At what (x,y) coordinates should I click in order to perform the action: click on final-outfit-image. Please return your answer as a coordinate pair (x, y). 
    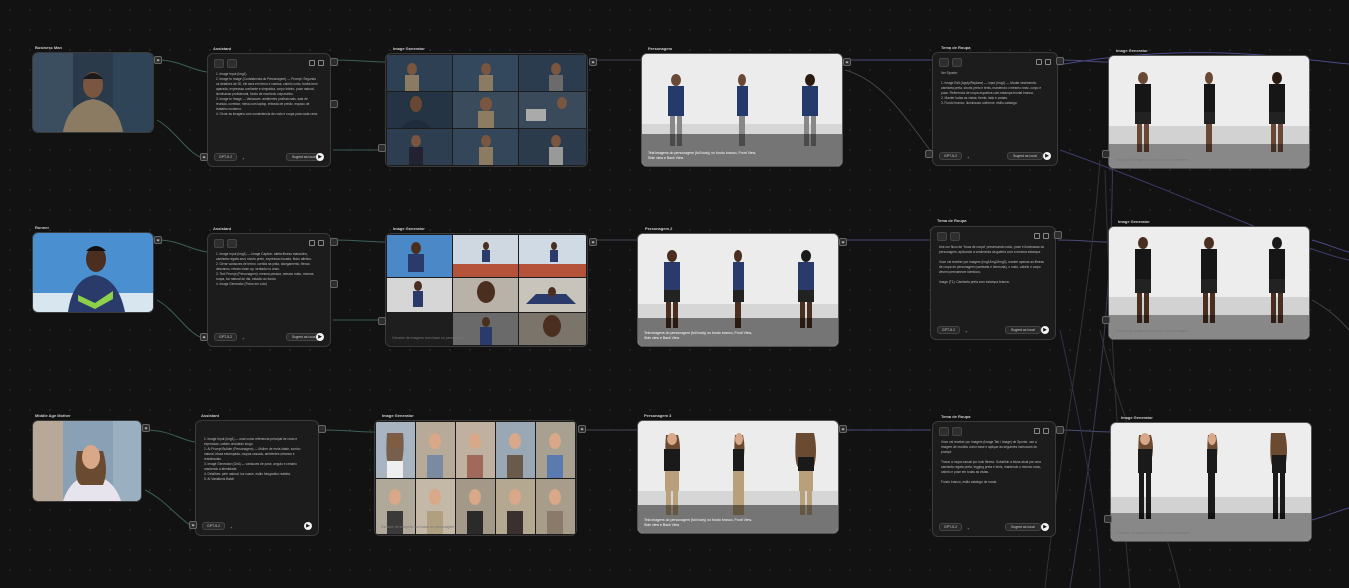
    Looking at the image, I should click on (1211, 482).